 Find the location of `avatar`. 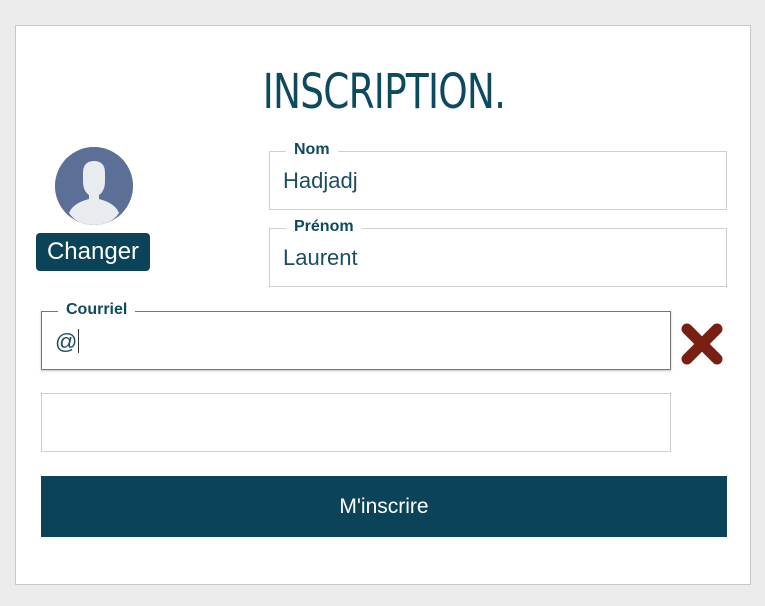

avatar is located at coordinates (94, 186).